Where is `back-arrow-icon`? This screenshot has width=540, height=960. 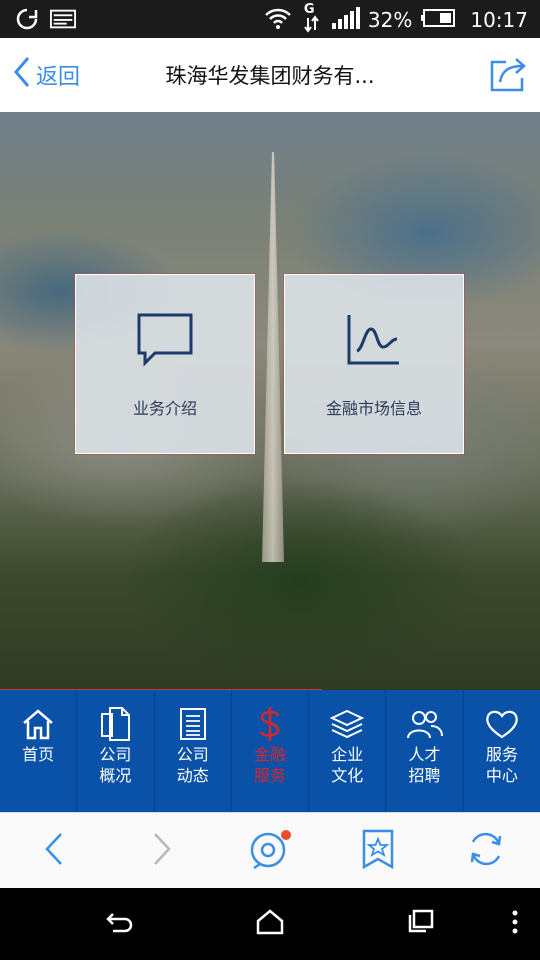
back-arrow-icon is located at coordinates (54, 851).